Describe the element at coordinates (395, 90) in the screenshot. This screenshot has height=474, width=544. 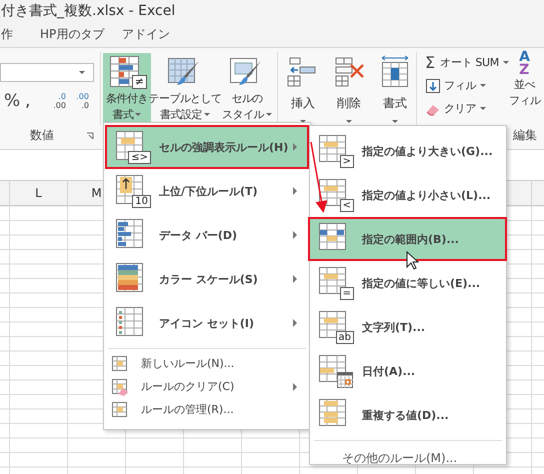
I see `ribbon-button: 書式` at that location.